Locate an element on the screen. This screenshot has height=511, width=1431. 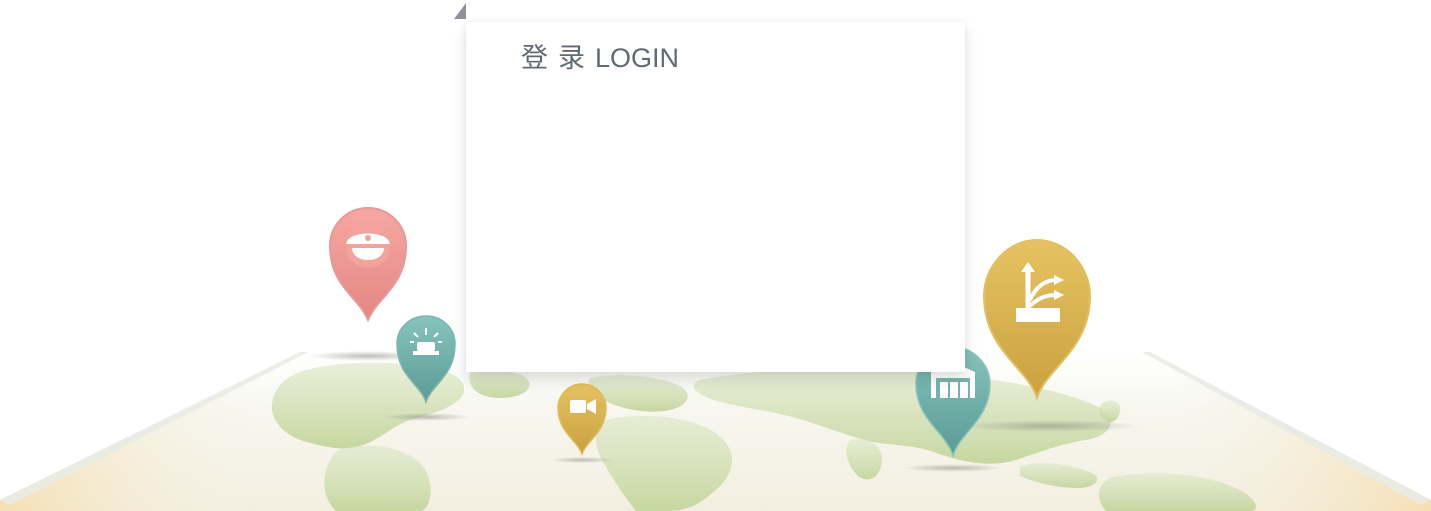
login-title-cn-2: 录 is located at coordinates (571, 58).